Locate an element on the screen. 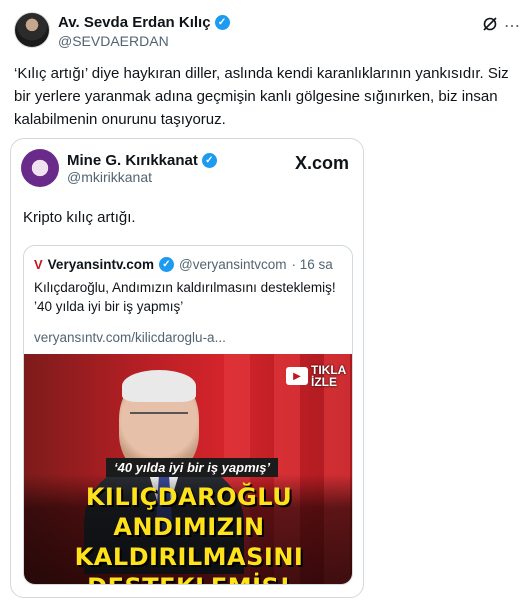 The width and height of the screenshot is (522, 606). quoted-author-name: Veryansintv.com is located at coordinates (101, 264).